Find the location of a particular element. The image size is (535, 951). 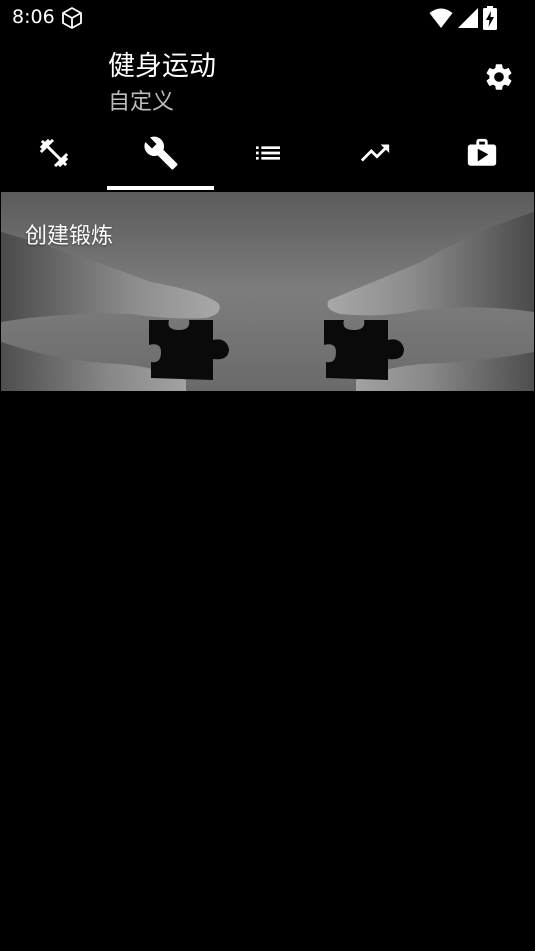

trending-up-icon is located at coordinates (375, 155).